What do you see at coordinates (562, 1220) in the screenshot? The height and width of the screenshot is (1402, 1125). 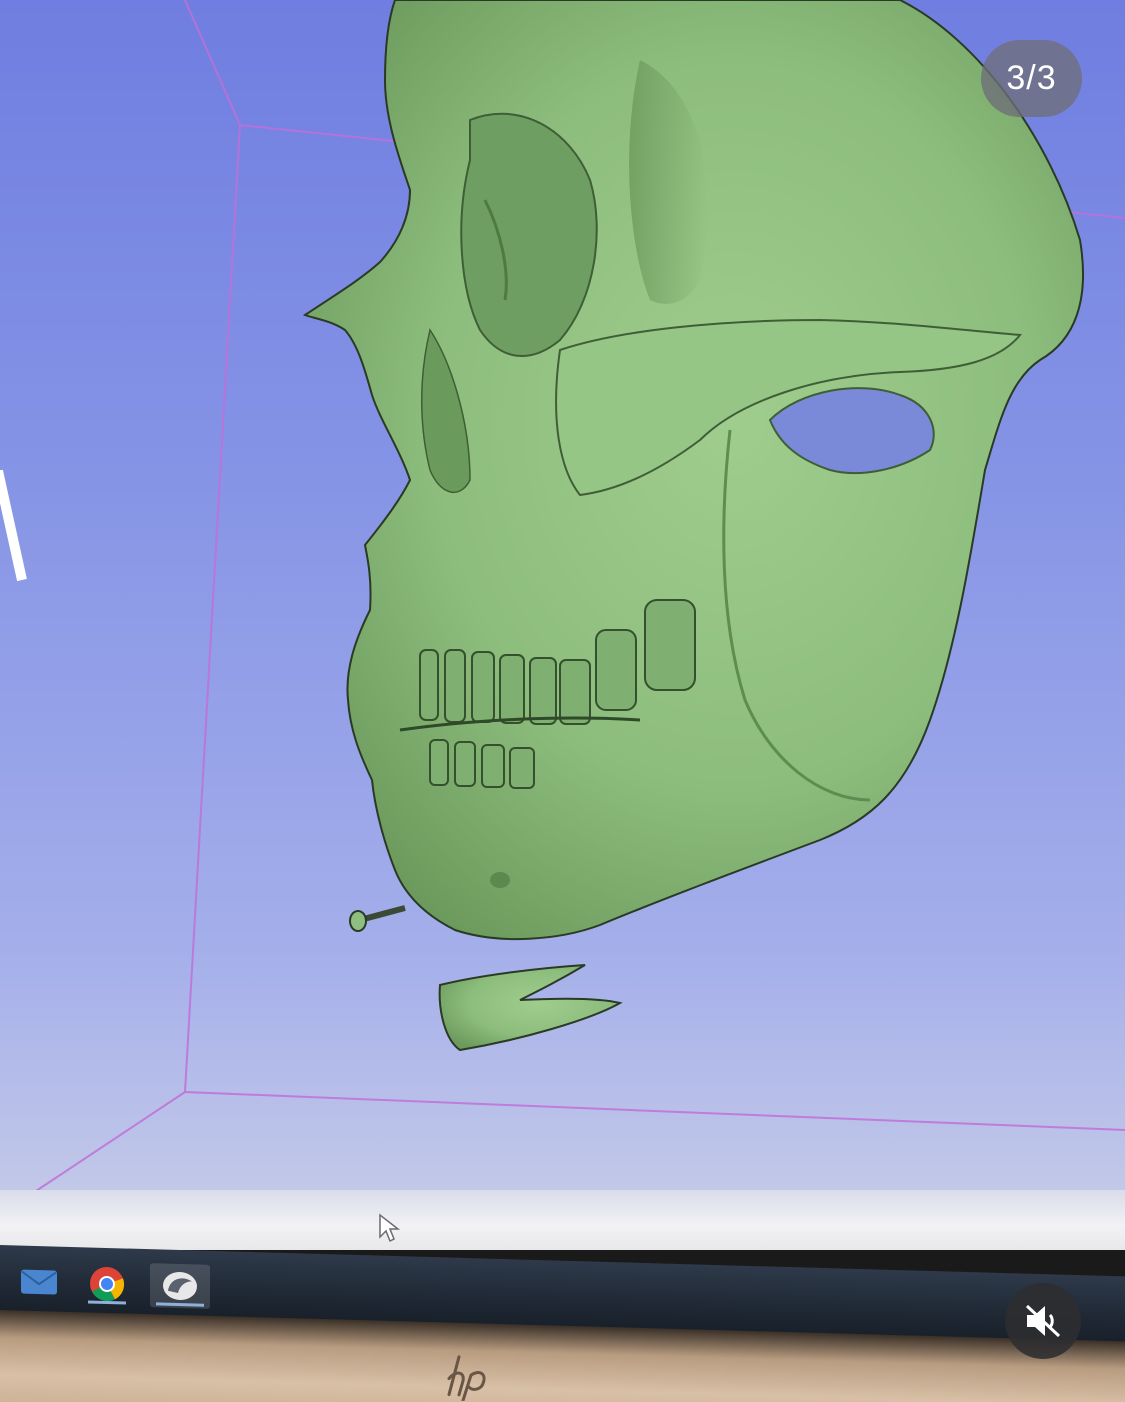 I see `screen-bottom-band` at bounding box center [562, 1220].